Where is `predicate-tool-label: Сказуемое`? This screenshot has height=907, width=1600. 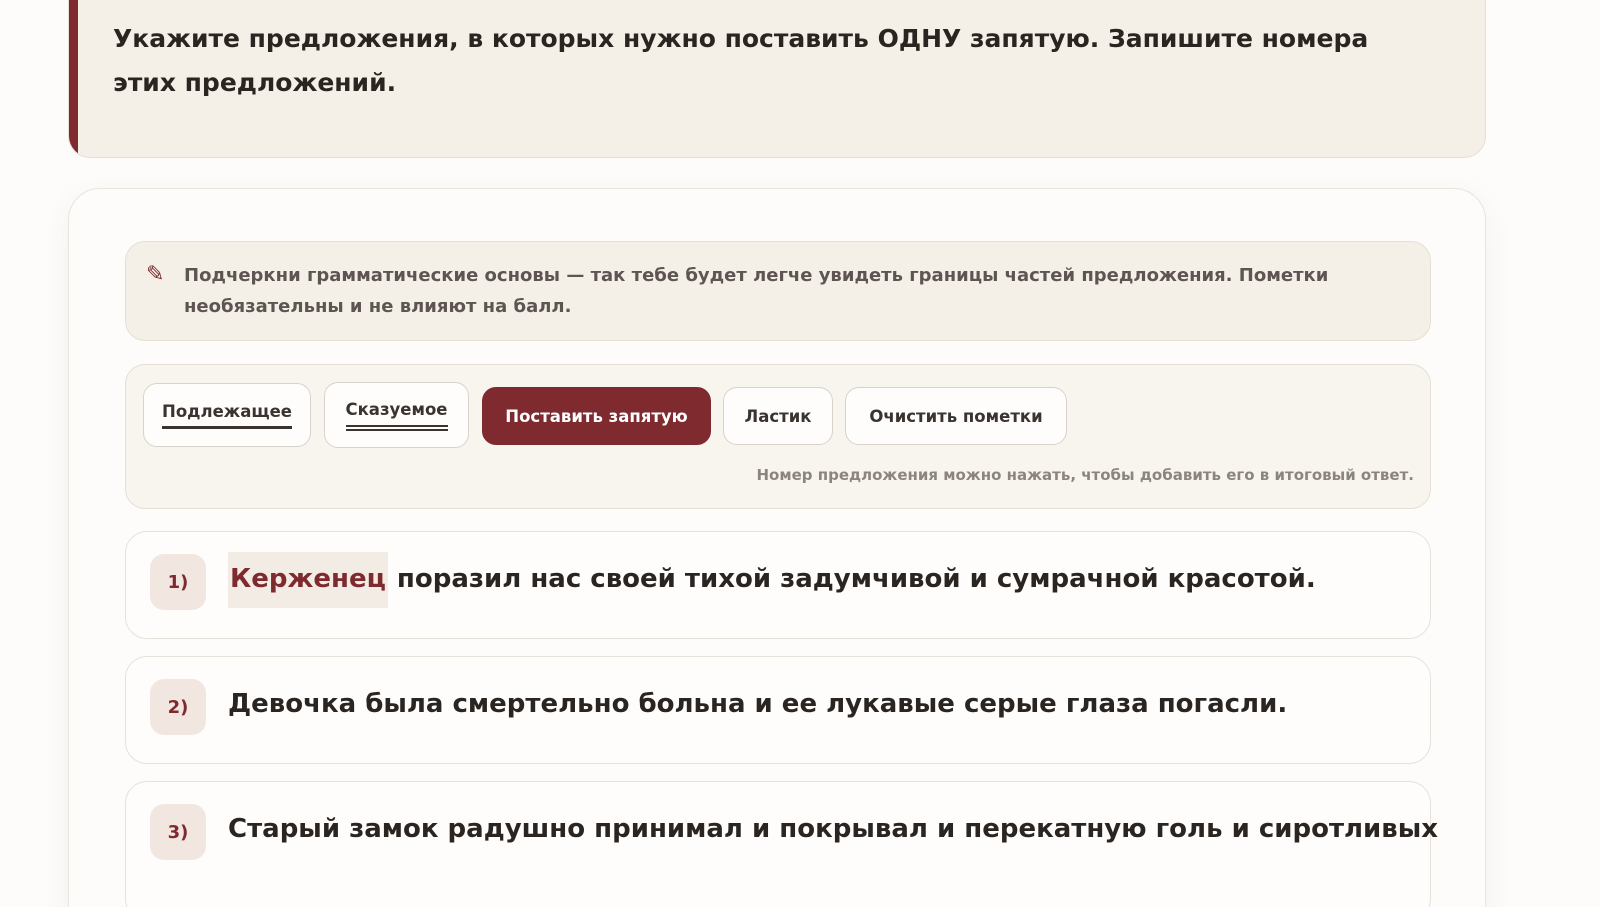
predicate-tool-label: Сказуемое is located at coordinates (396, 415).